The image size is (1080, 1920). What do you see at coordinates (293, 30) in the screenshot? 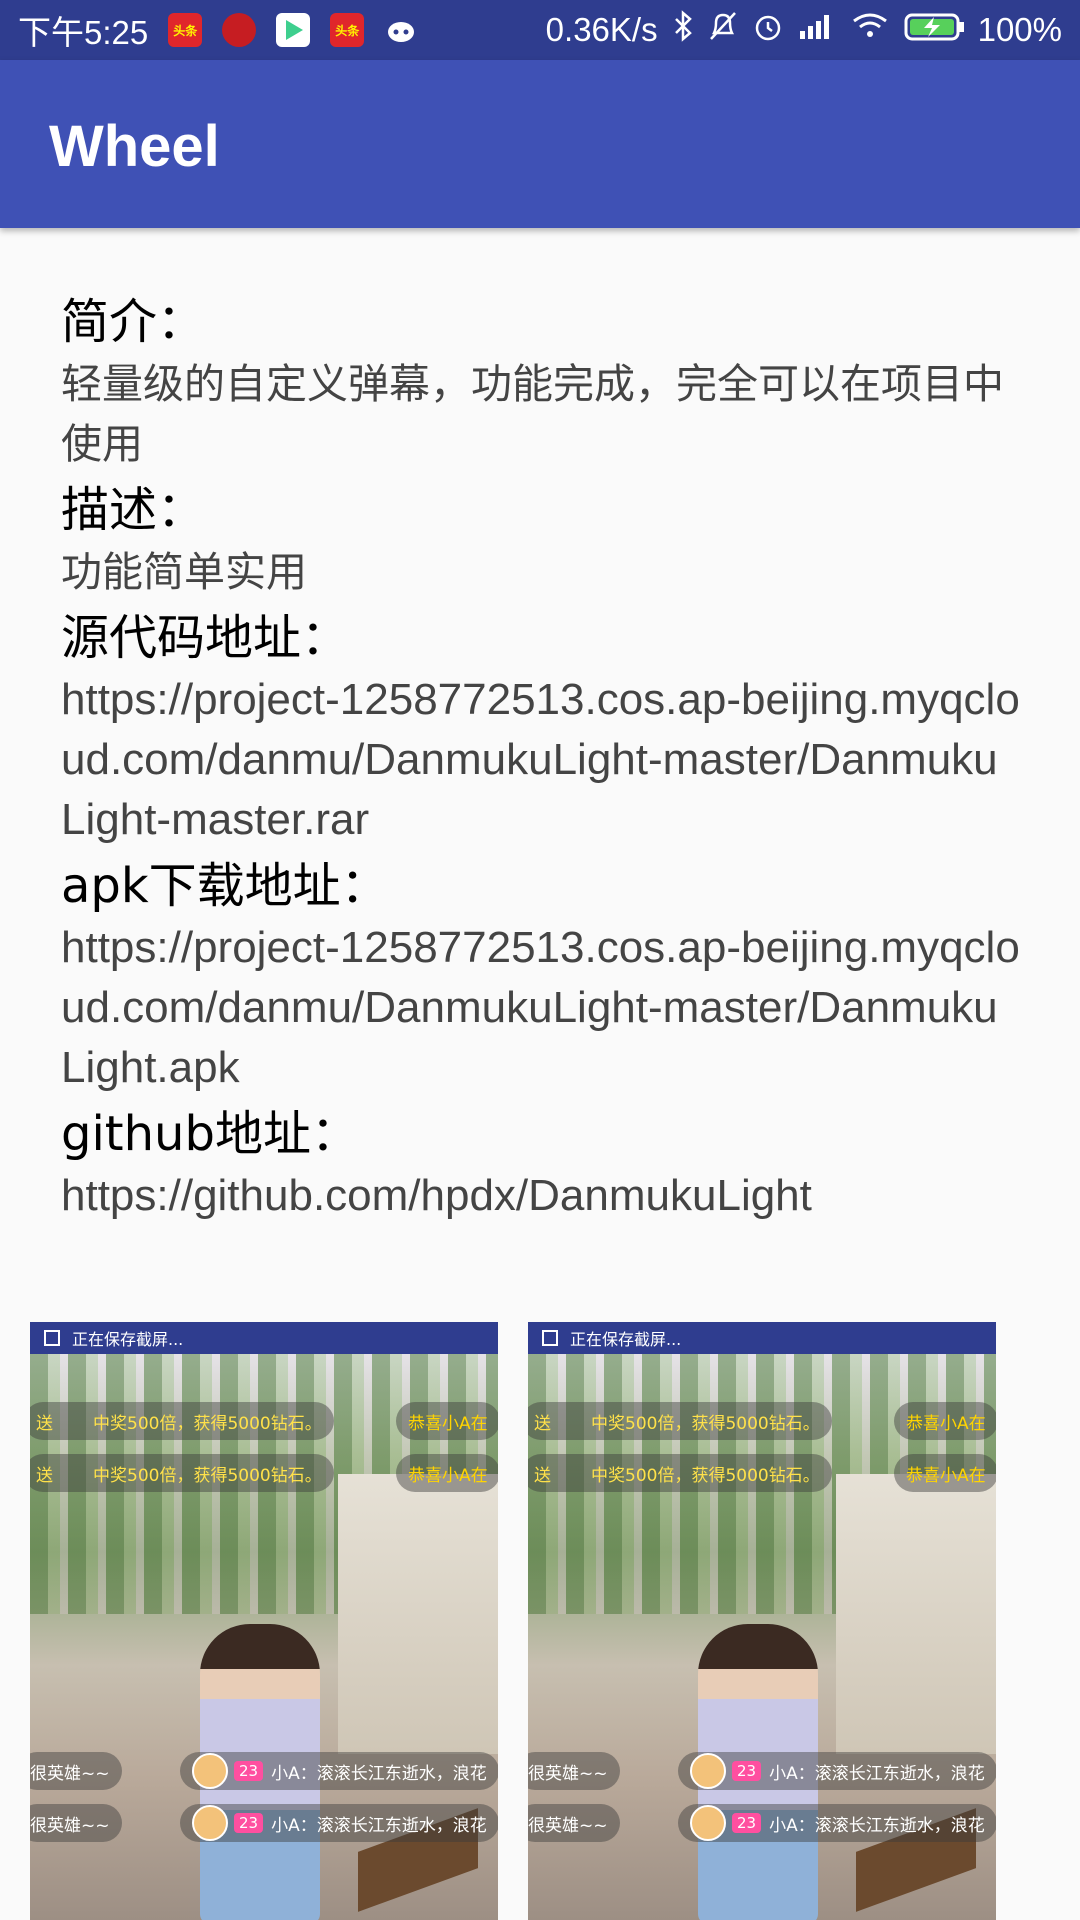
I see `play-store-icon` at bounding box center [293, 30].